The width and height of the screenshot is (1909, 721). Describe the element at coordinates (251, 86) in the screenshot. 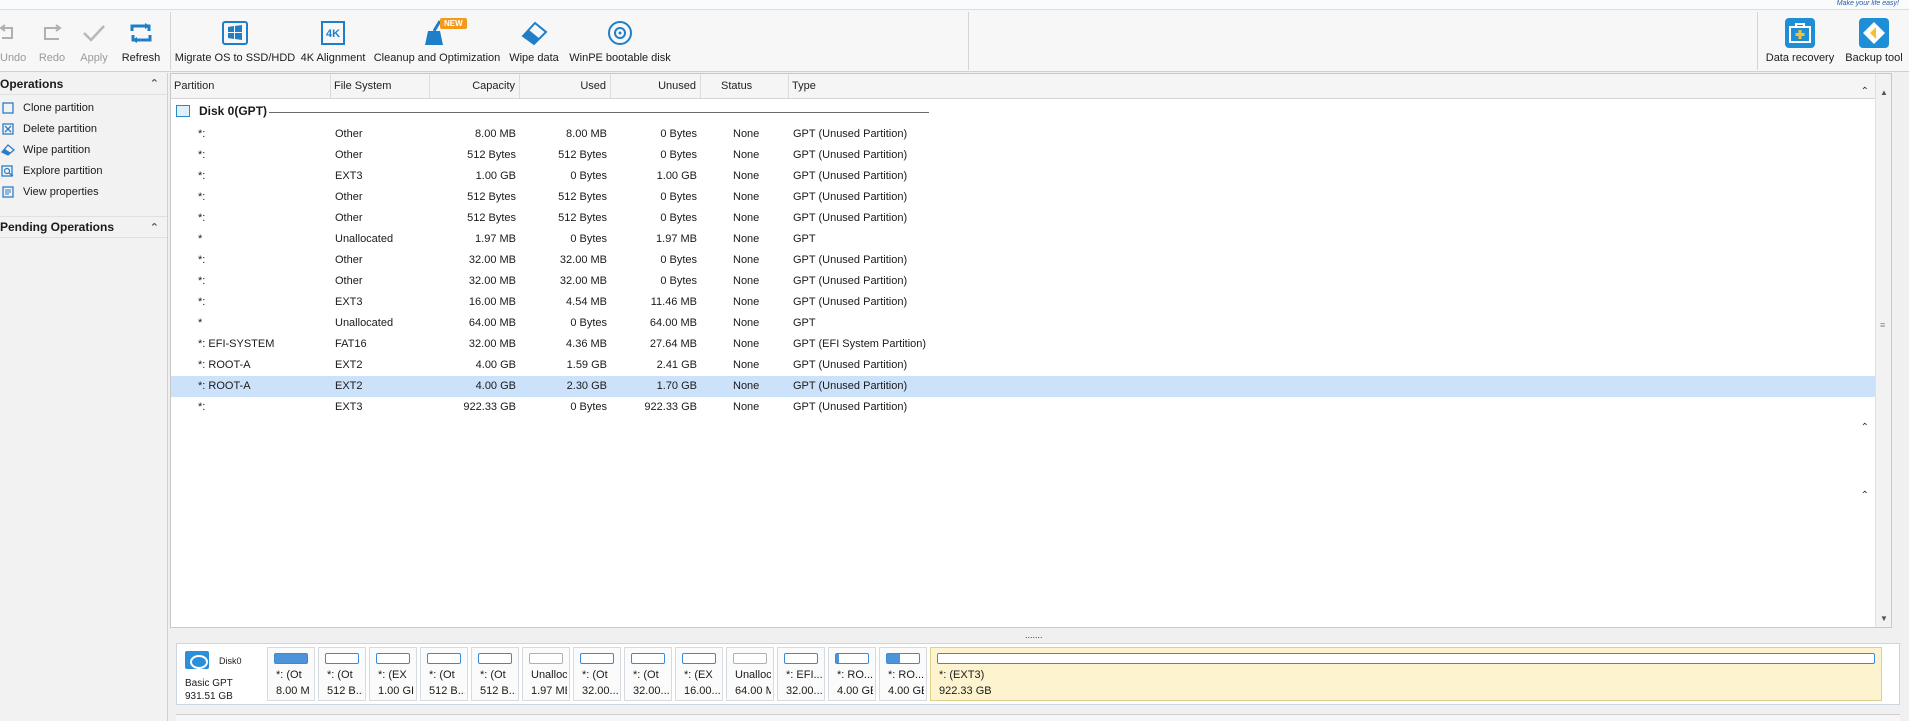

I see `column-header-partition: Partition` at that location.